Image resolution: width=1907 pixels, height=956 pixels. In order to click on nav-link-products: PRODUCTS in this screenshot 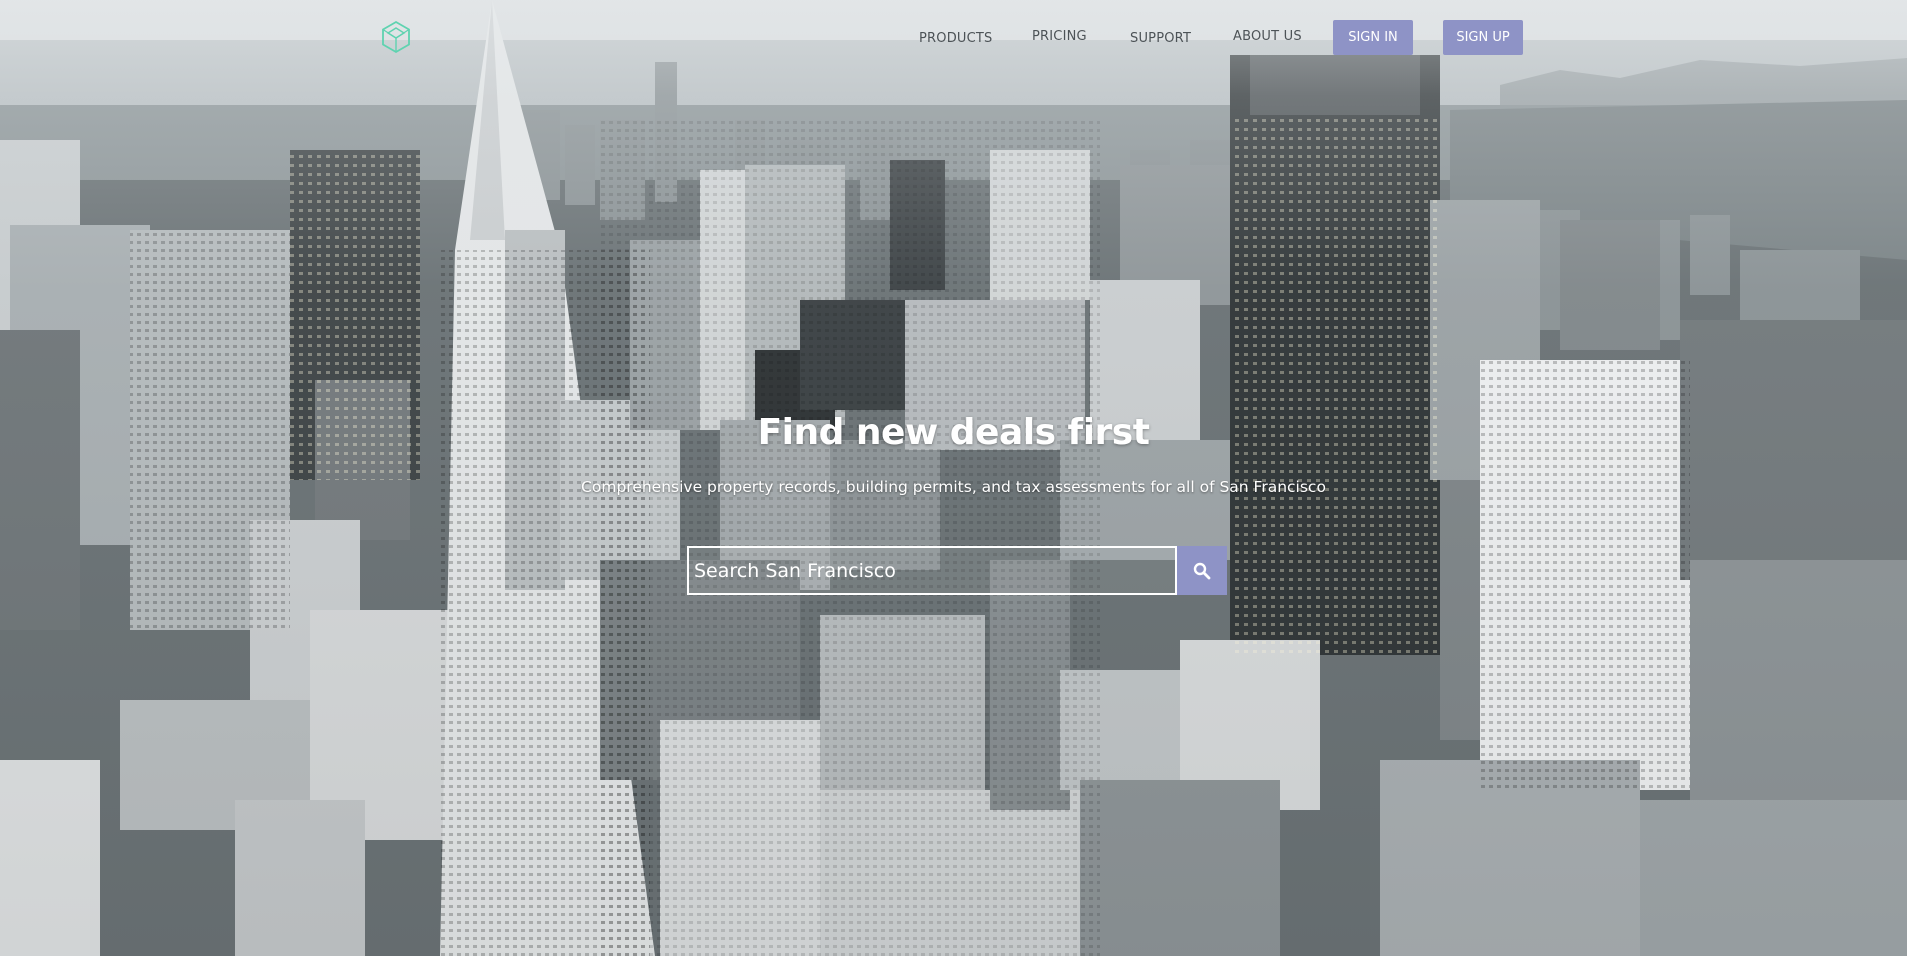, I will do `click(956, 38)`.